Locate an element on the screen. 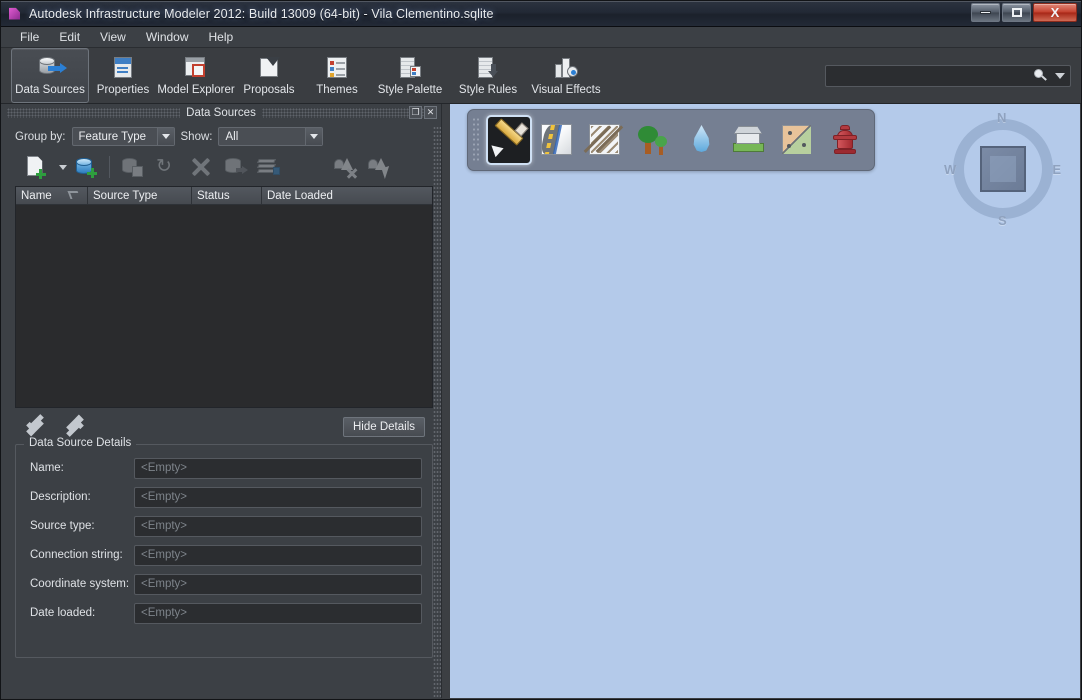 This screenshot has height=700, width=1082. menu-item-window: Window is located at coordinates (167, 37).